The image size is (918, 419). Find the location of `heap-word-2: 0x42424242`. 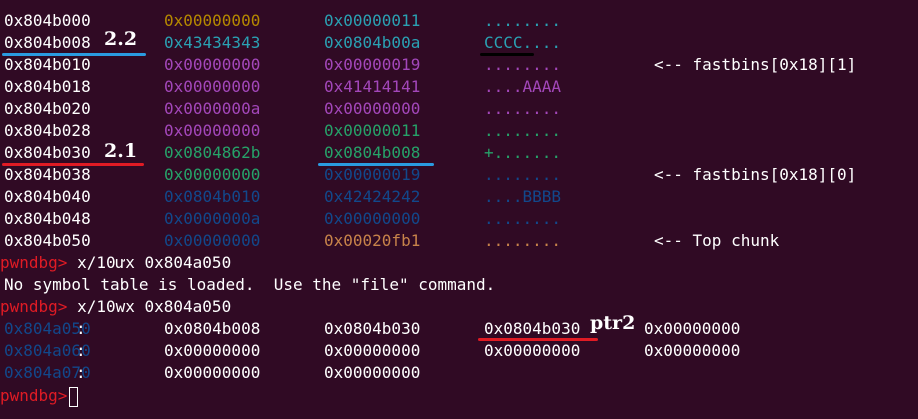

heap-word-2: 0x42424242 is located at coordinates (372, 196).